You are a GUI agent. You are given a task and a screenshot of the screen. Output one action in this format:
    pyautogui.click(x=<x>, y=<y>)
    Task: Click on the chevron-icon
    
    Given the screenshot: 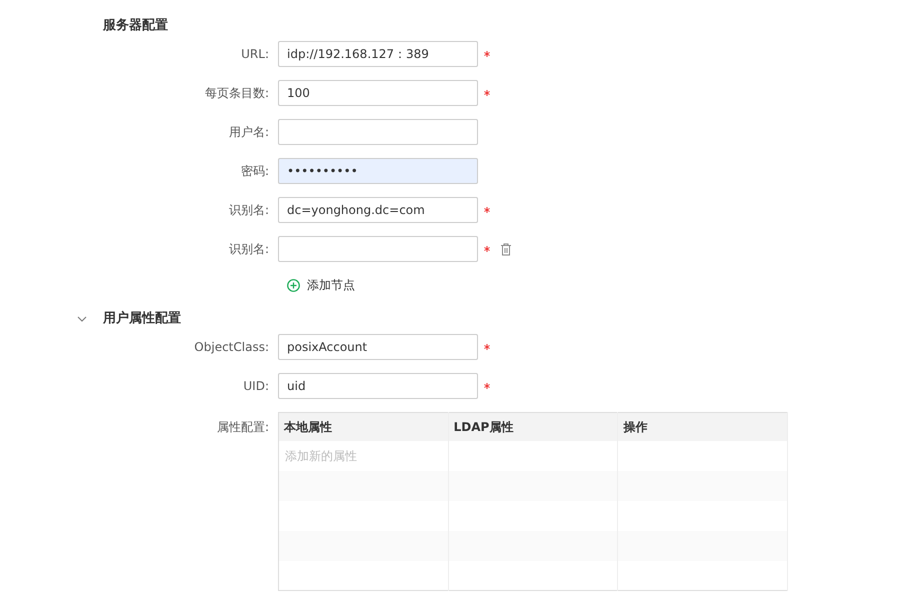 What is the action you would take?
    pyautogui.click(x=82, y=319)
    